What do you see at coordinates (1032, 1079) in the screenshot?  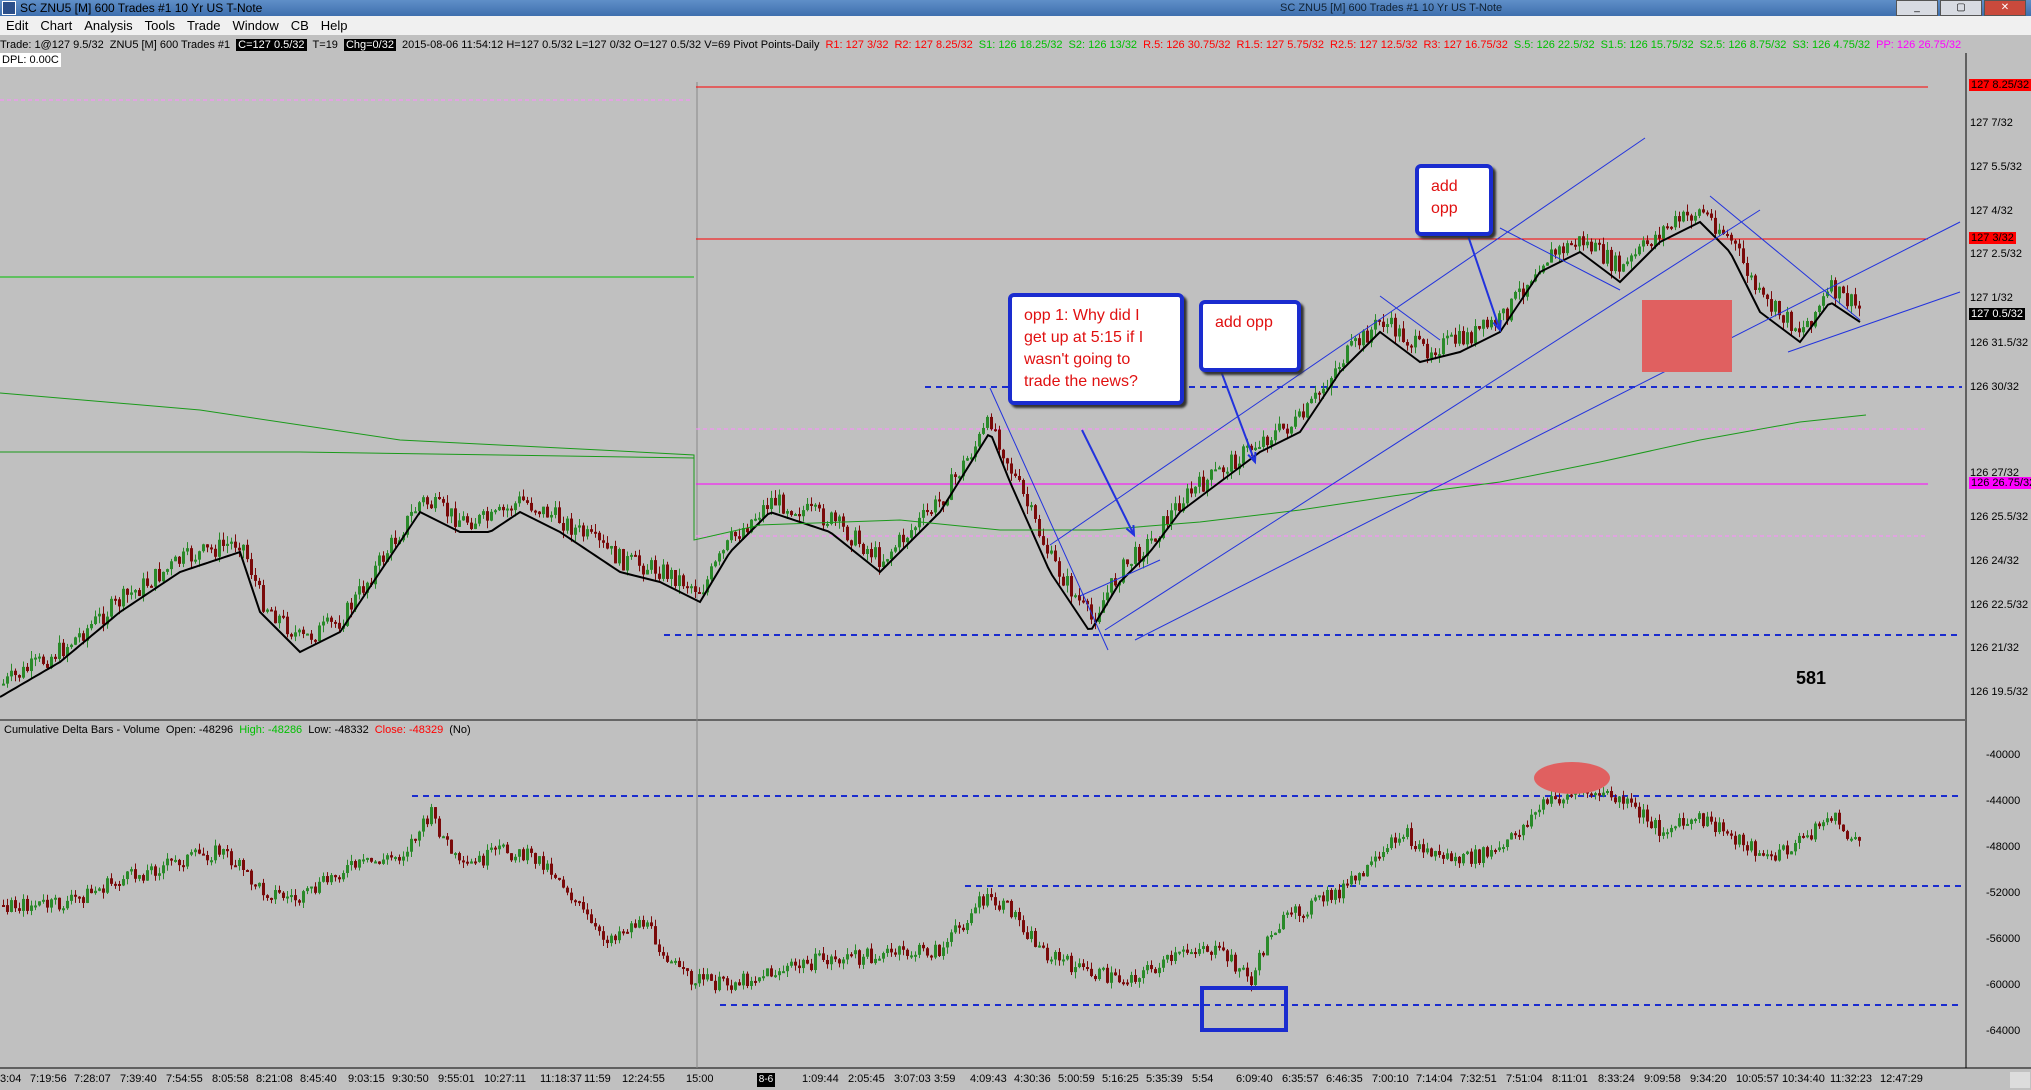 I see `time-axis-tick: 4:30:36` at bounding box center [1032, 1079].